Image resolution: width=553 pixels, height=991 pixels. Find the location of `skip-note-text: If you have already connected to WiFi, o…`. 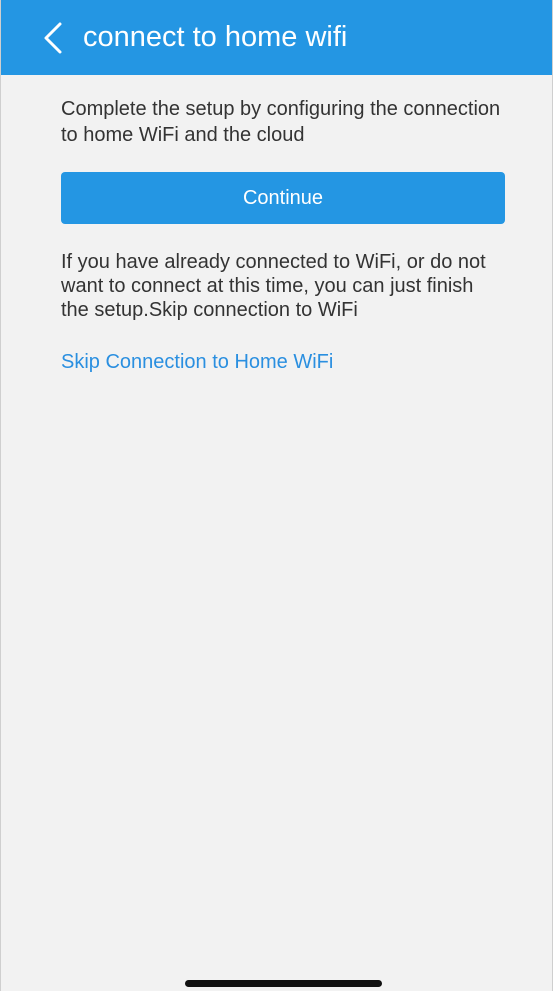

skip-note-text: If you have already connected to WiFi, o… is located at coordinates (273, 286).